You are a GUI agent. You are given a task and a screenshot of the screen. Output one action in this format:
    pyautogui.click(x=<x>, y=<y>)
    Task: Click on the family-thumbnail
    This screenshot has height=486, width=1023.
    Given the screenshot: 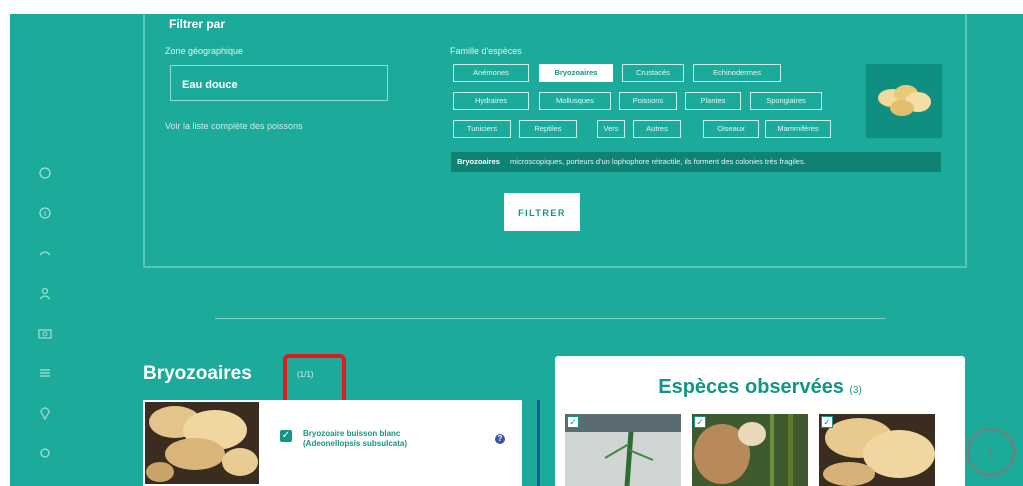 What is the action you would take?
    pyautogui.click(x=904, y=101)
    